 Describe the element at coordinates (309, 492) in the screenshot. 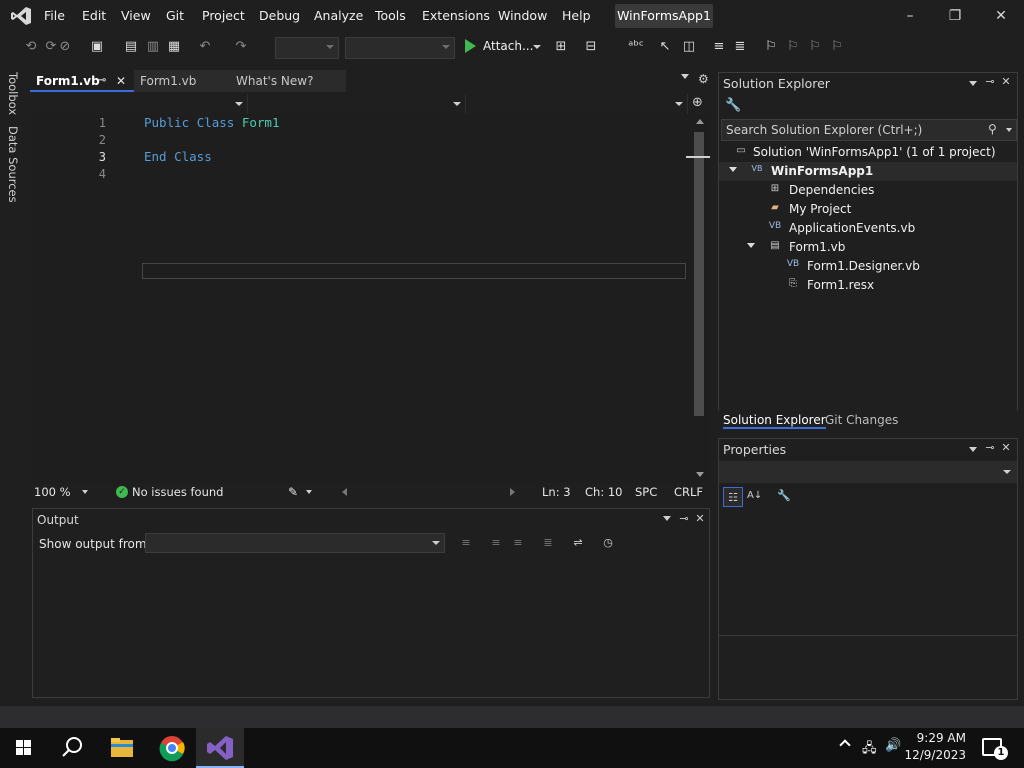

I see `cleanup-chevron-icon` at that location.